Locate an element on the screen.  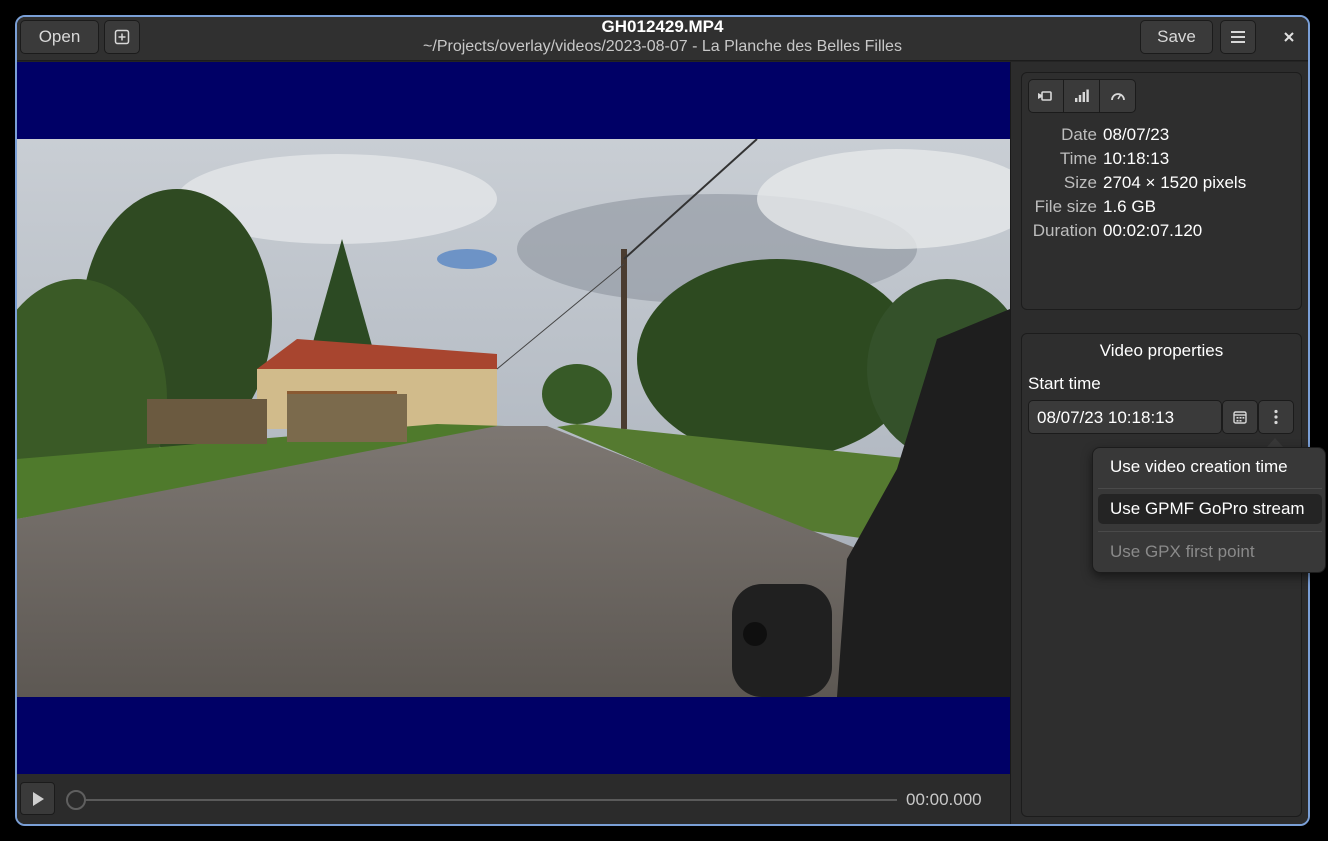
info-value: 08/07/23 is located at coordinates (1136, 134).